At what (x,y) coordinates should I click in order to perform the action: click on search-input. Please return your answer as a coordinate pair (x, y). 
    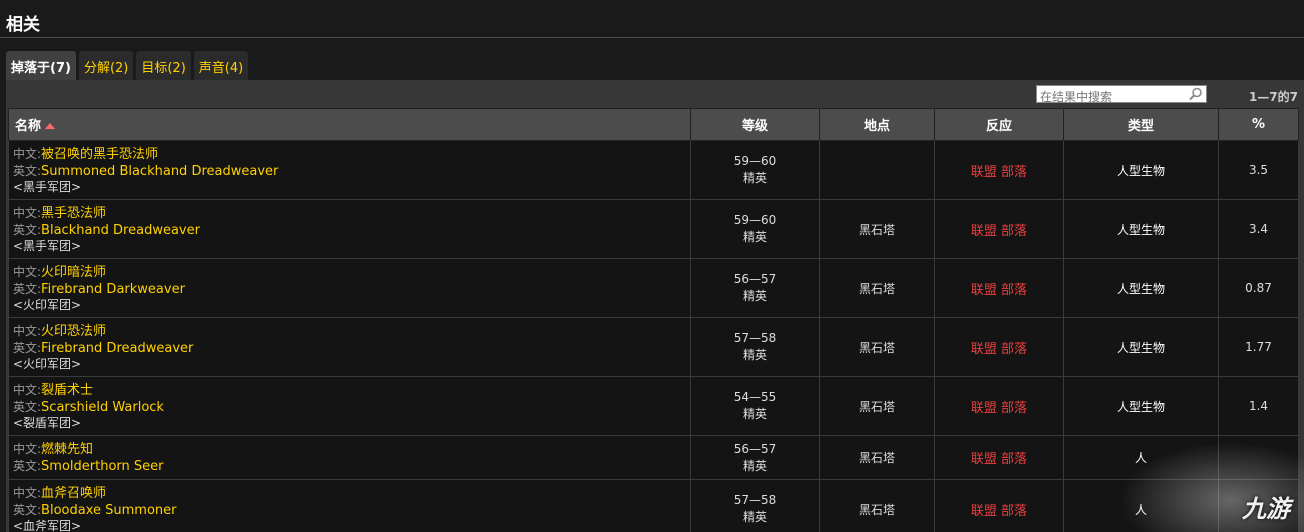
    Looking at the image, I should click on (1112, 97).